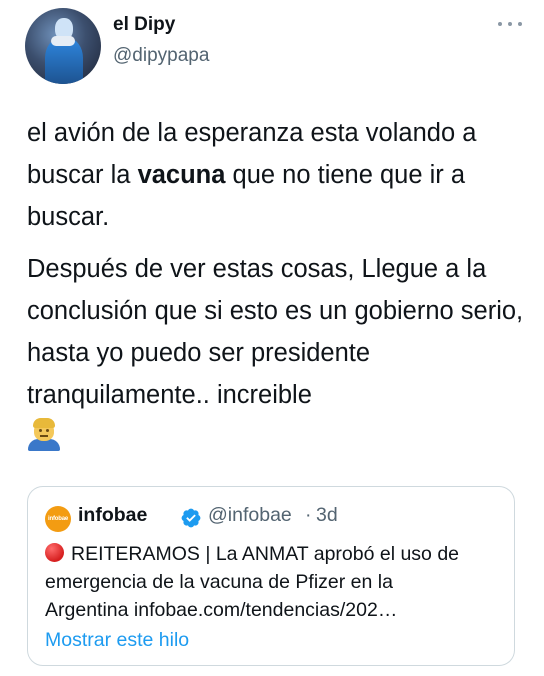  I want to click on avatar, so click(63, 46).